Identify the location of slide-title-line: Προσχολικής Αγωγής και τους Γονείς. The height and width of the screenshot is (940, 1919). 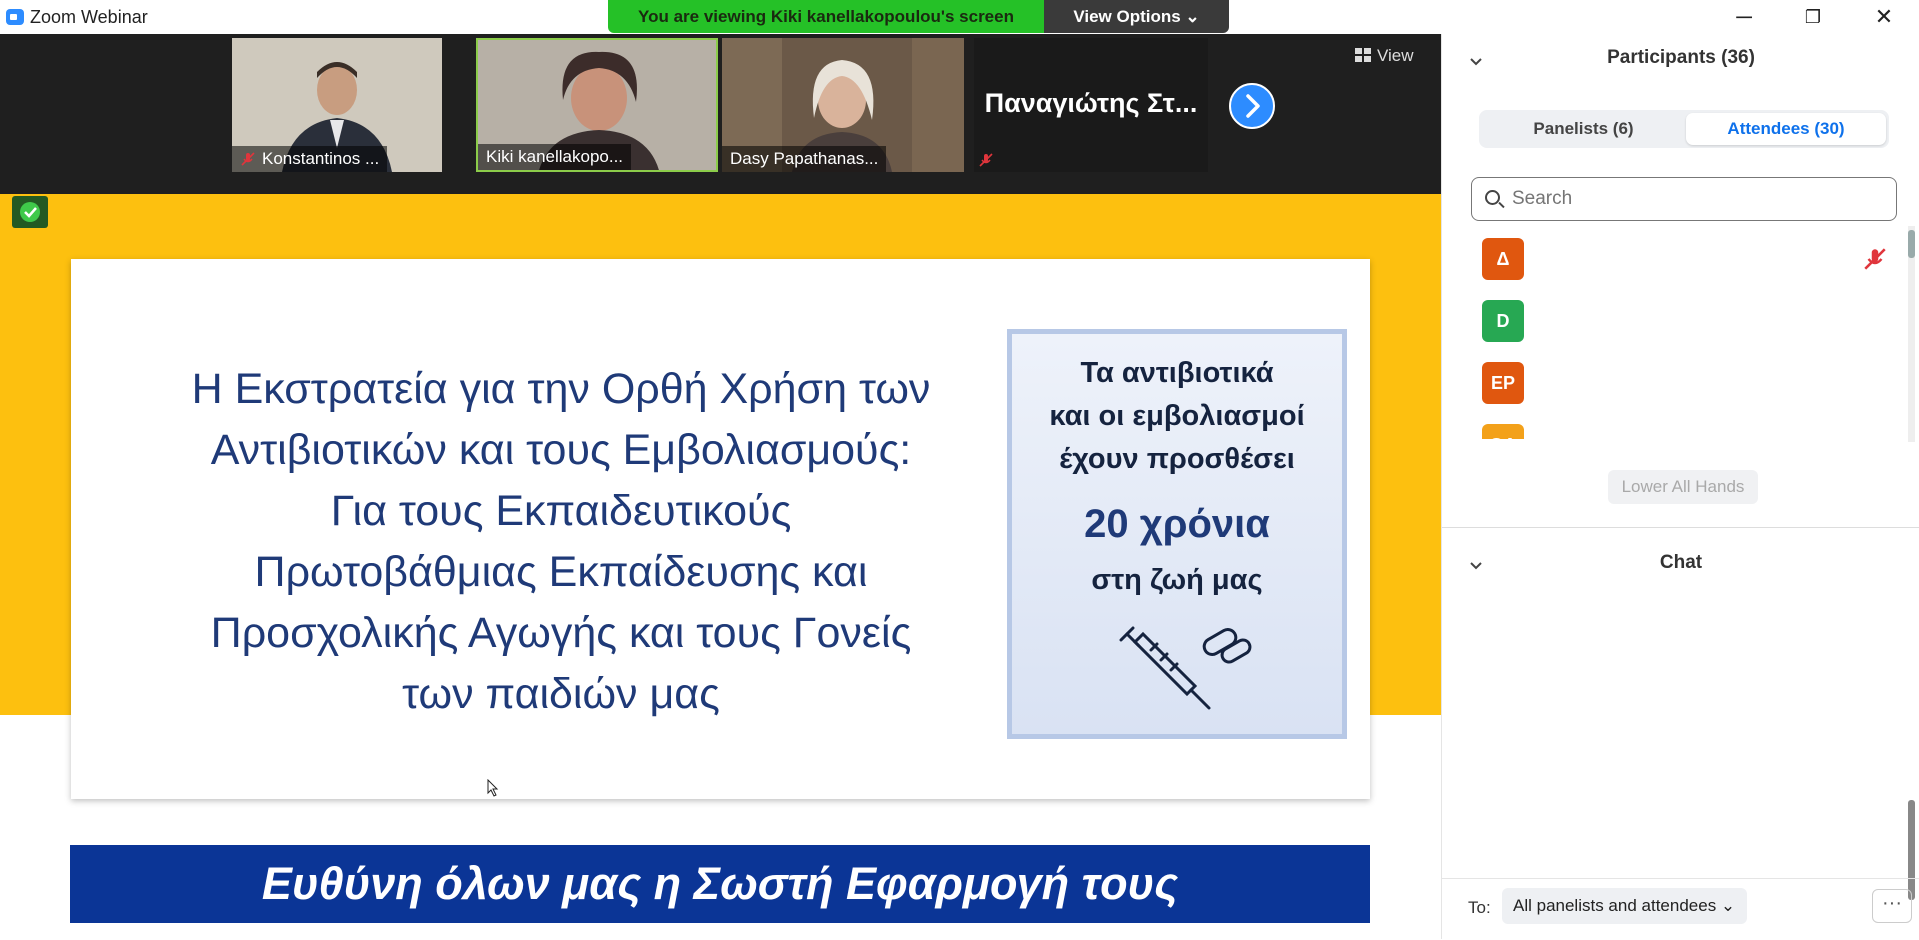
(561, 633).